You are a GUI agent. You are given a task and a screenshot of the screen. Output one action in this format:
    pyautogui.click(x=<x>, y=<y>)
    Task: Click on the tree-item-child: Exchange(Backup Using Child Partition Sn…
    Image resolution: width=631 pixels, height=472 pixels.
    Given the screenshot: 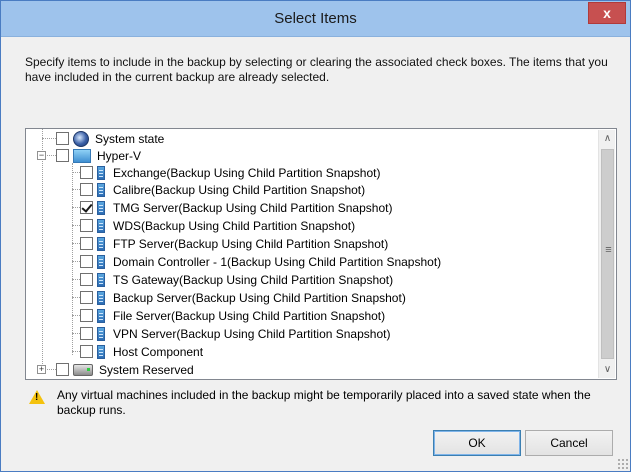 What is the action you would take?
    pyautogui.click(x=230, y=172)
    